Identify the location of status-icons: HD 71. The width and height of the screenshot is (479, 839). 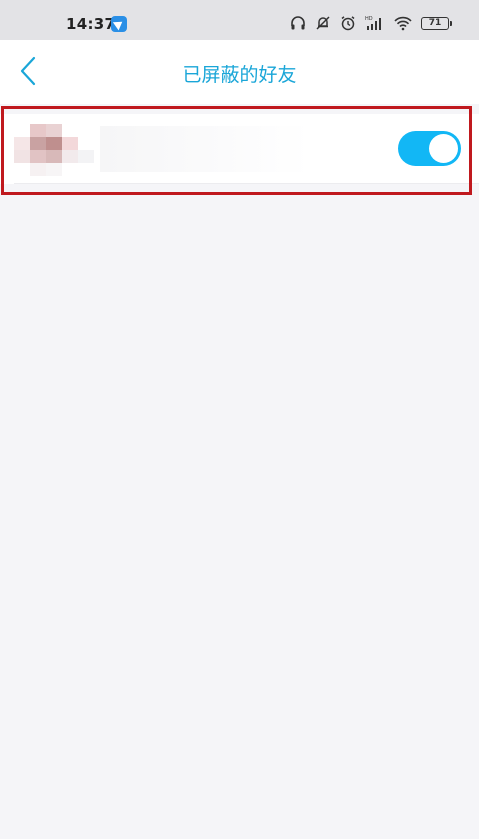
(371, 23).